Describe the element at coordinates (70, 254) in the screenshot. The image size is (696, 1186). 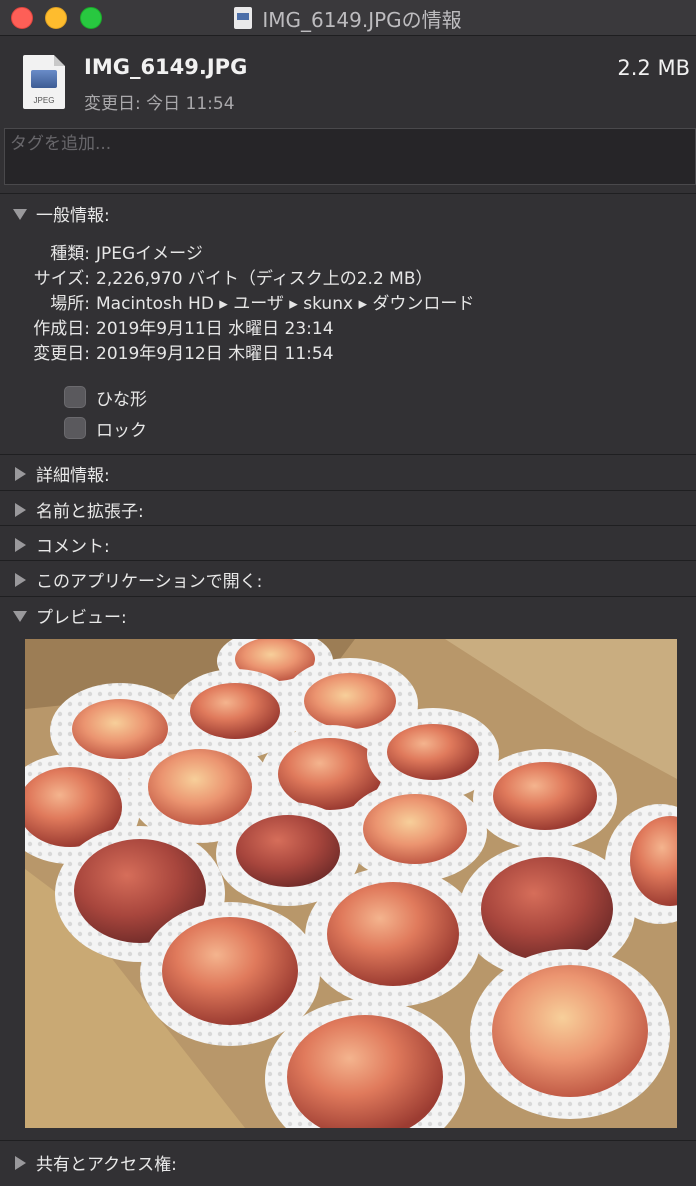
I see `info-key: 種類:` at that location.